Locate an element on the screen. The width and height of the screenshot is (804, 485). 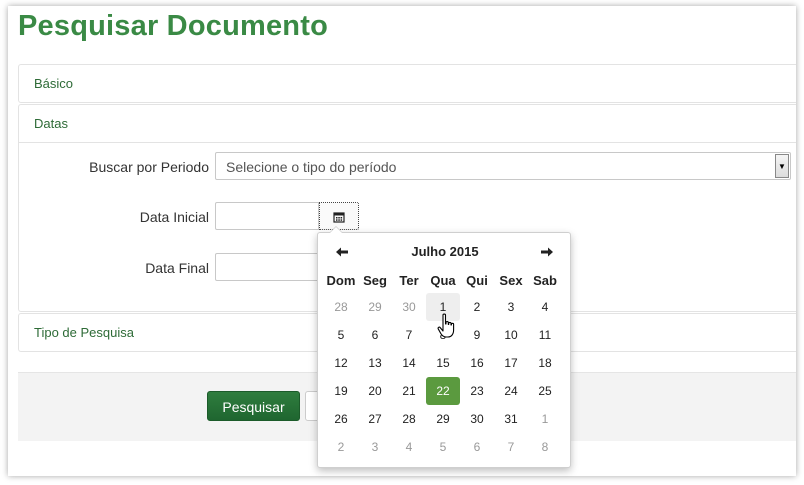
datepicker-day: 31 is located at coordinates (511, 419).